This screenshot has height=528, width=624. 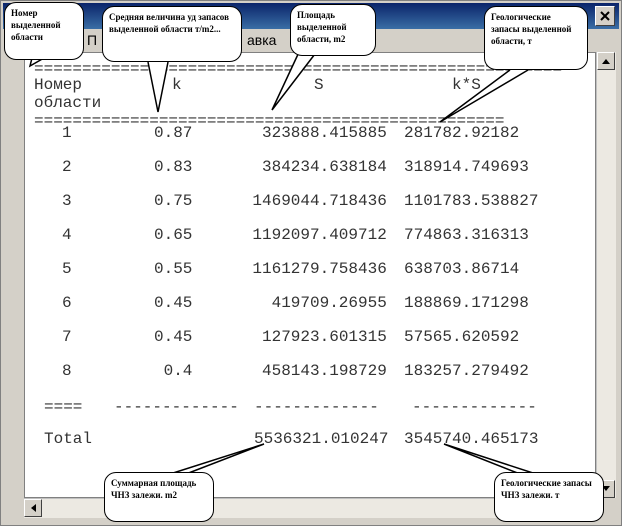 I want to click on cell-s: 1192097.409712, so click(x=319, y=235).